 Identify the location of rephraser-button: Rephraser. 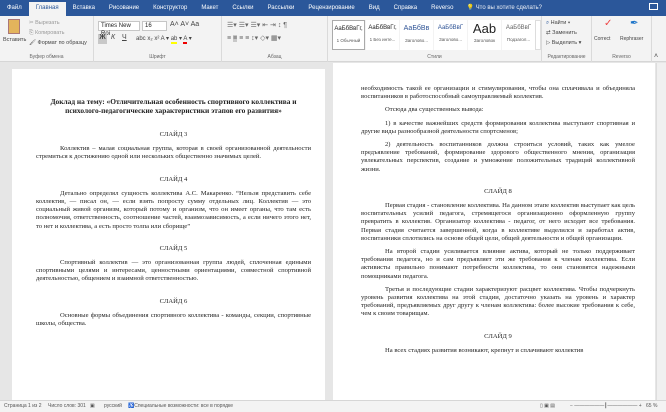
(631, 39).